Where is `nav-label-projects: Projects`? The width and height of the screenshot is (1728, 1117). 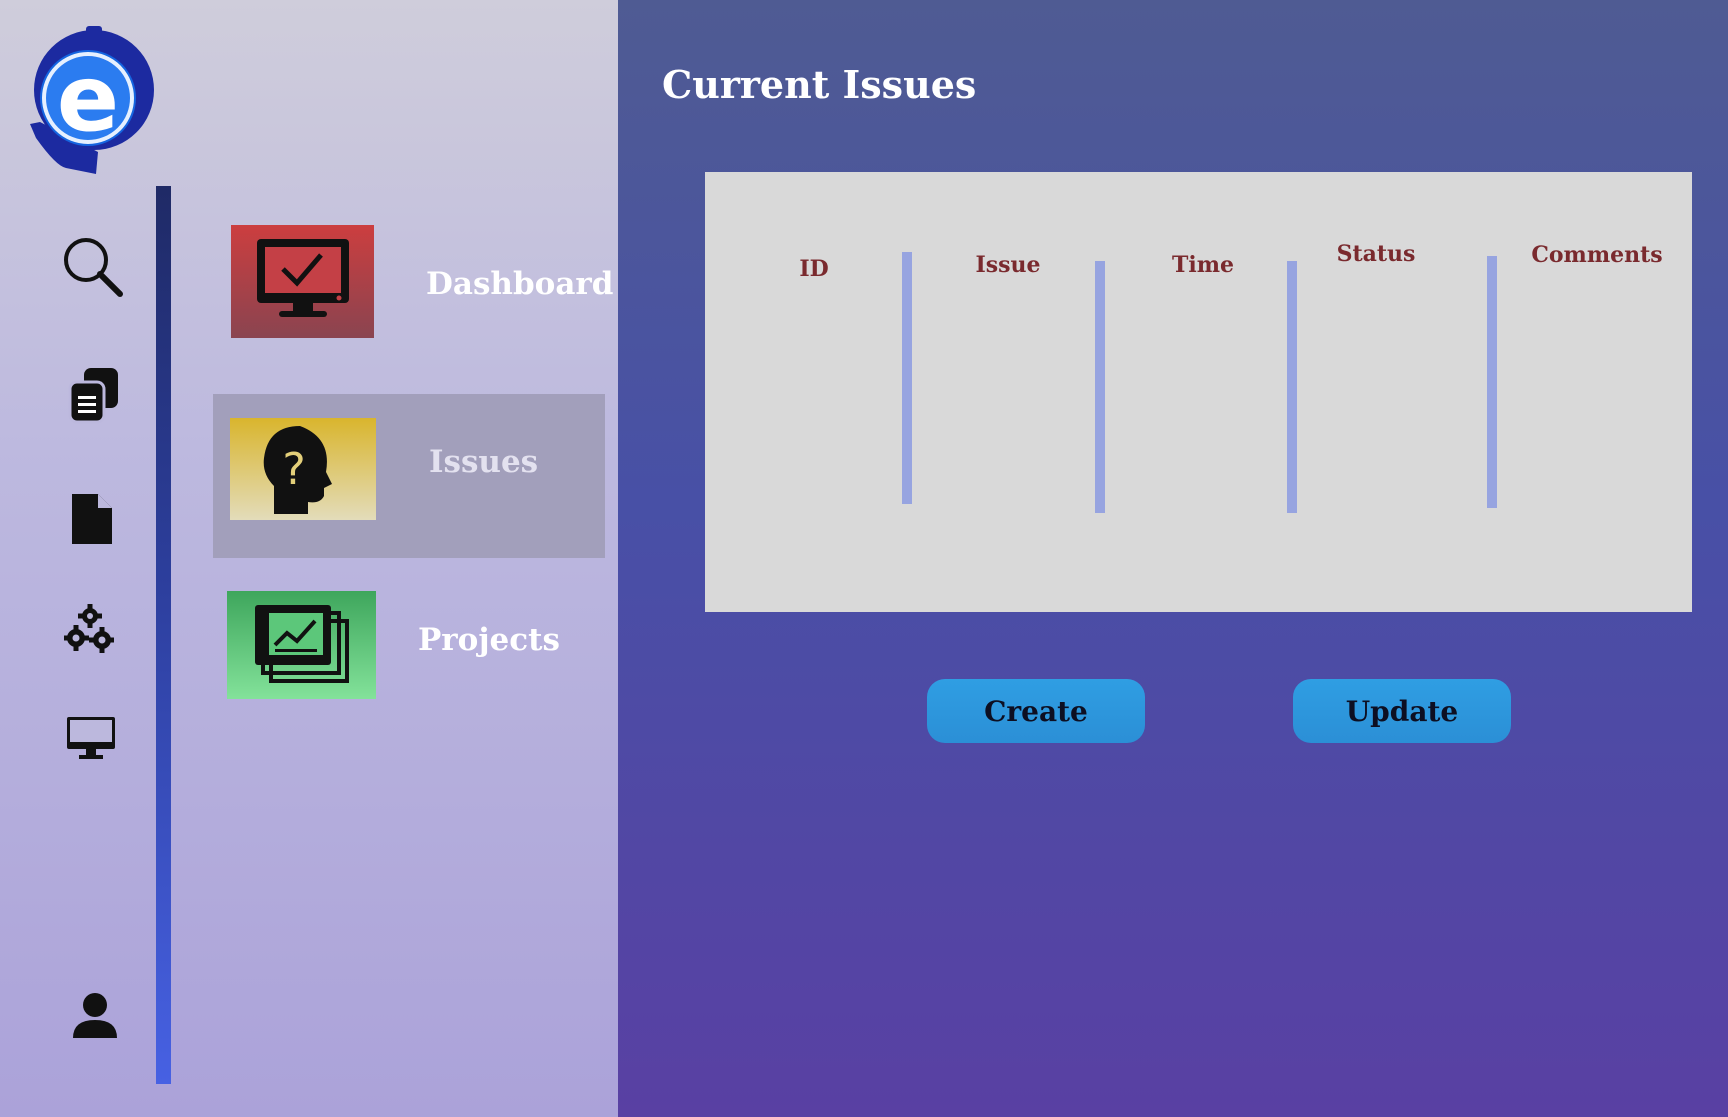 nav-label-projects: Projects is located at coordinates (489, 640).